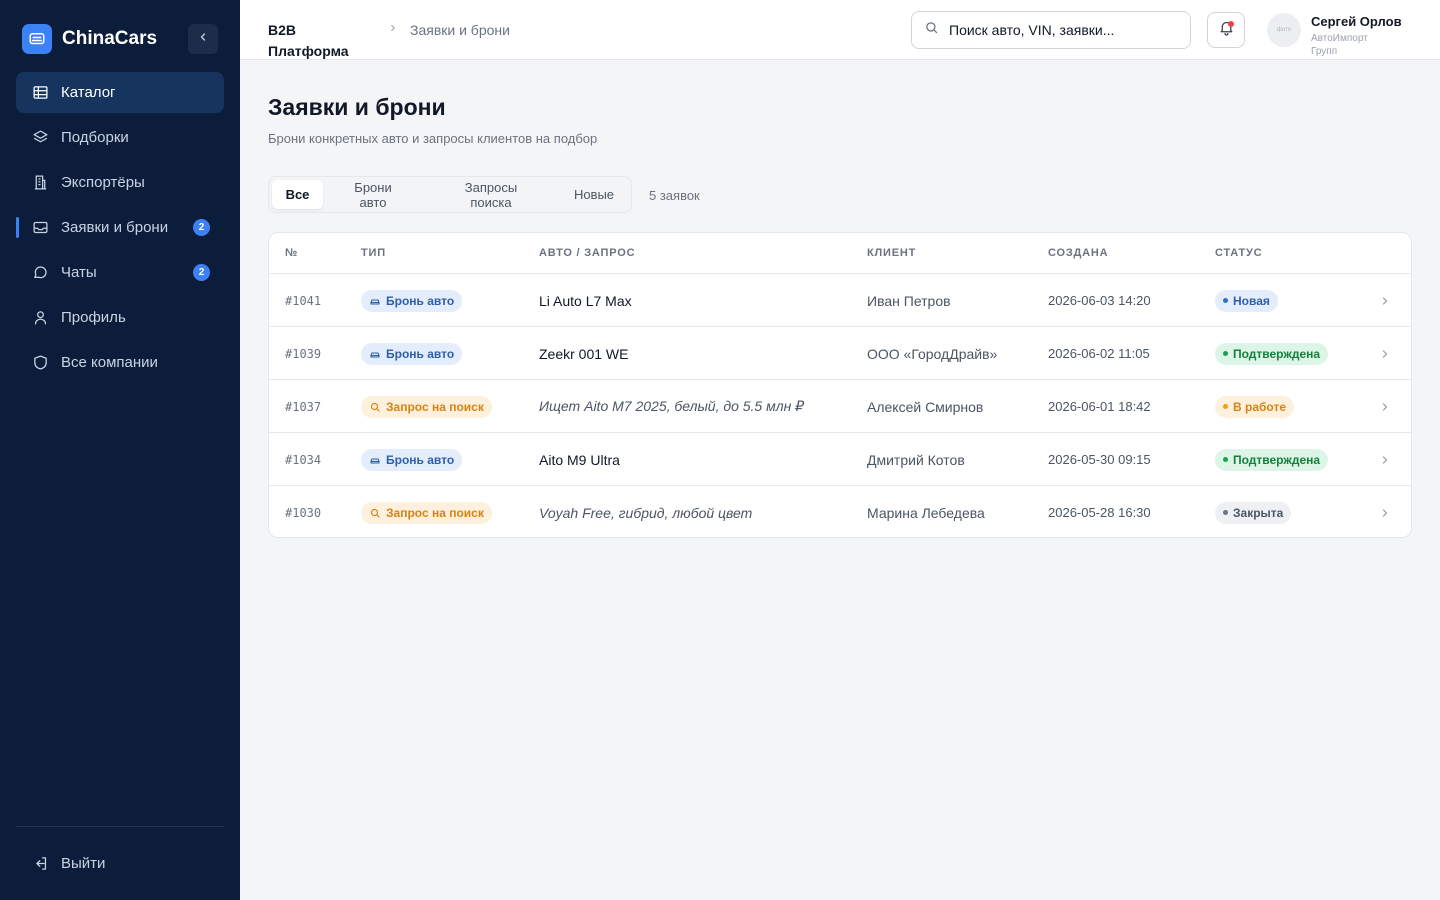 Image resolution: width=1440 pixels, height=900 pixels. I want to click on chat-icon, so click(40, 273).